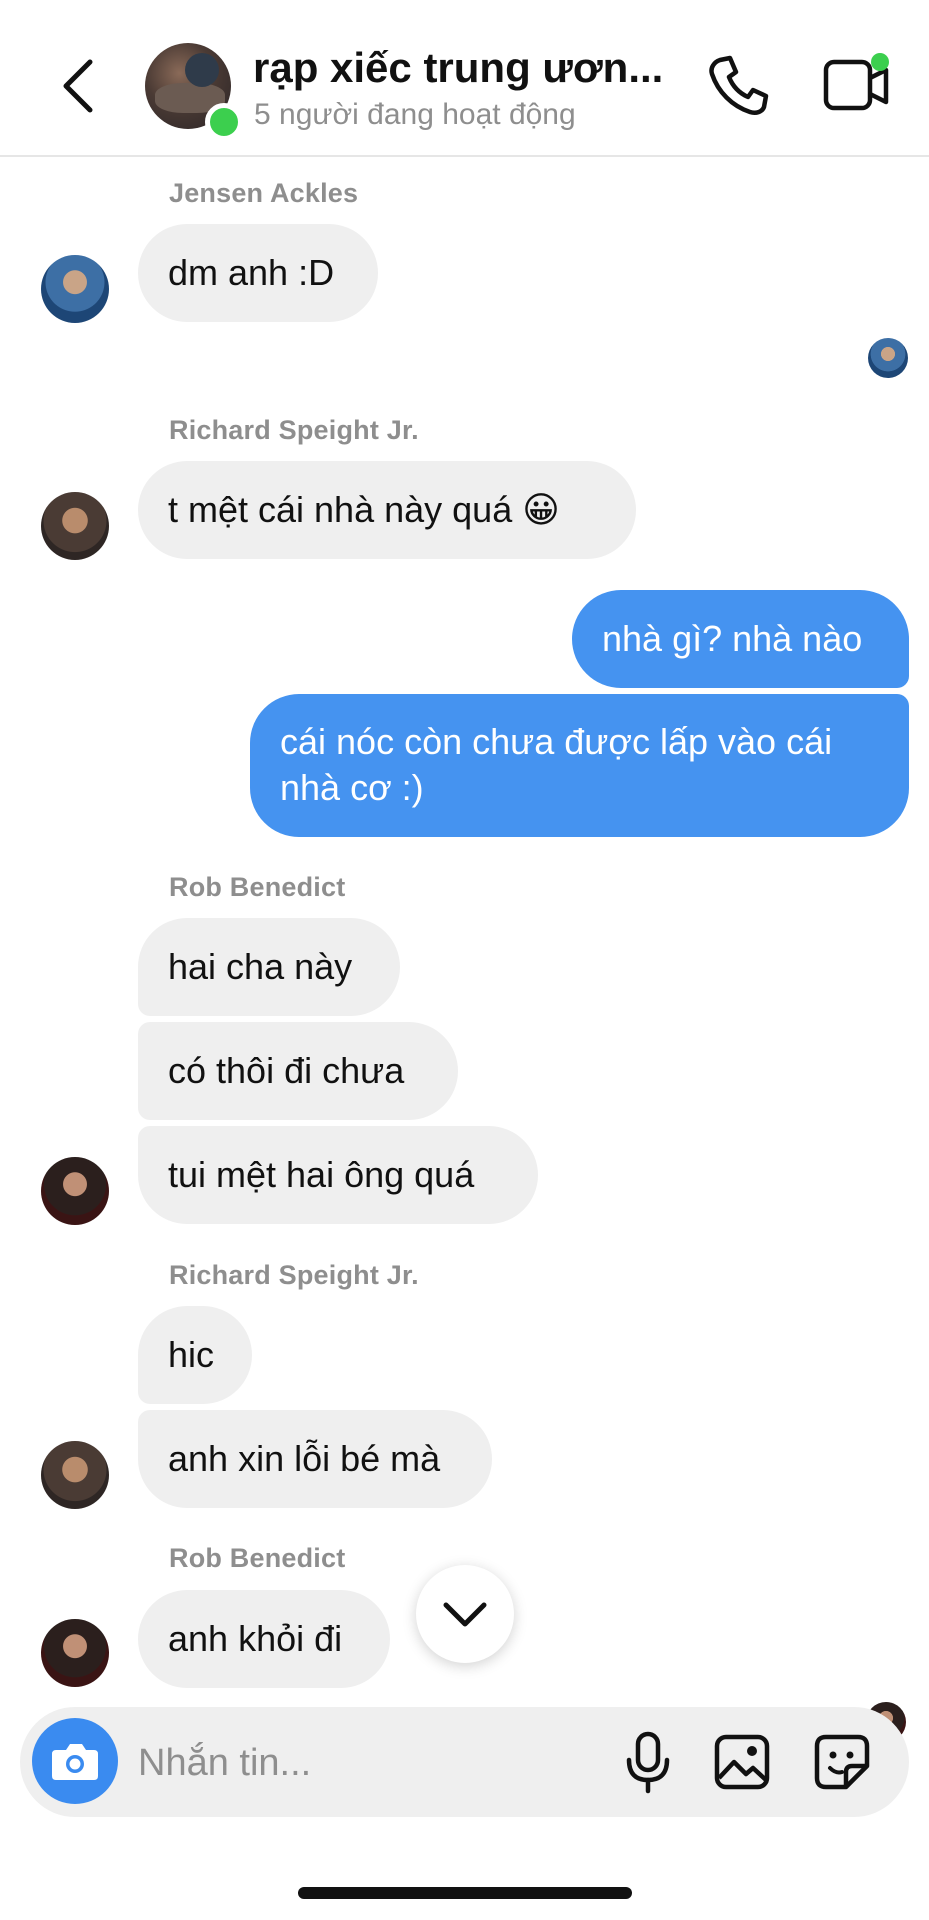  I want to click on phone-icon, so click(739, 85).